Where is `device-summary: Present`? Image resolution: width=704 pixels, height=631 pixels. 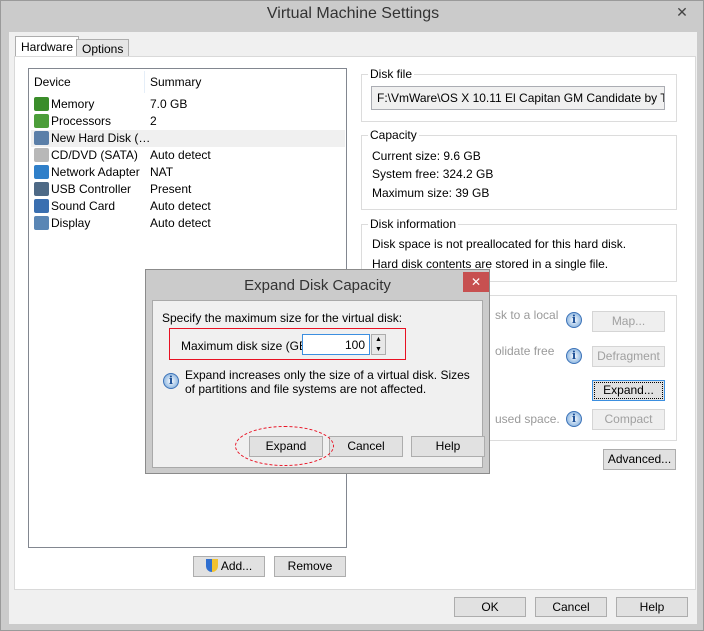
device-summary: Present is located at coordinates (171, 189).